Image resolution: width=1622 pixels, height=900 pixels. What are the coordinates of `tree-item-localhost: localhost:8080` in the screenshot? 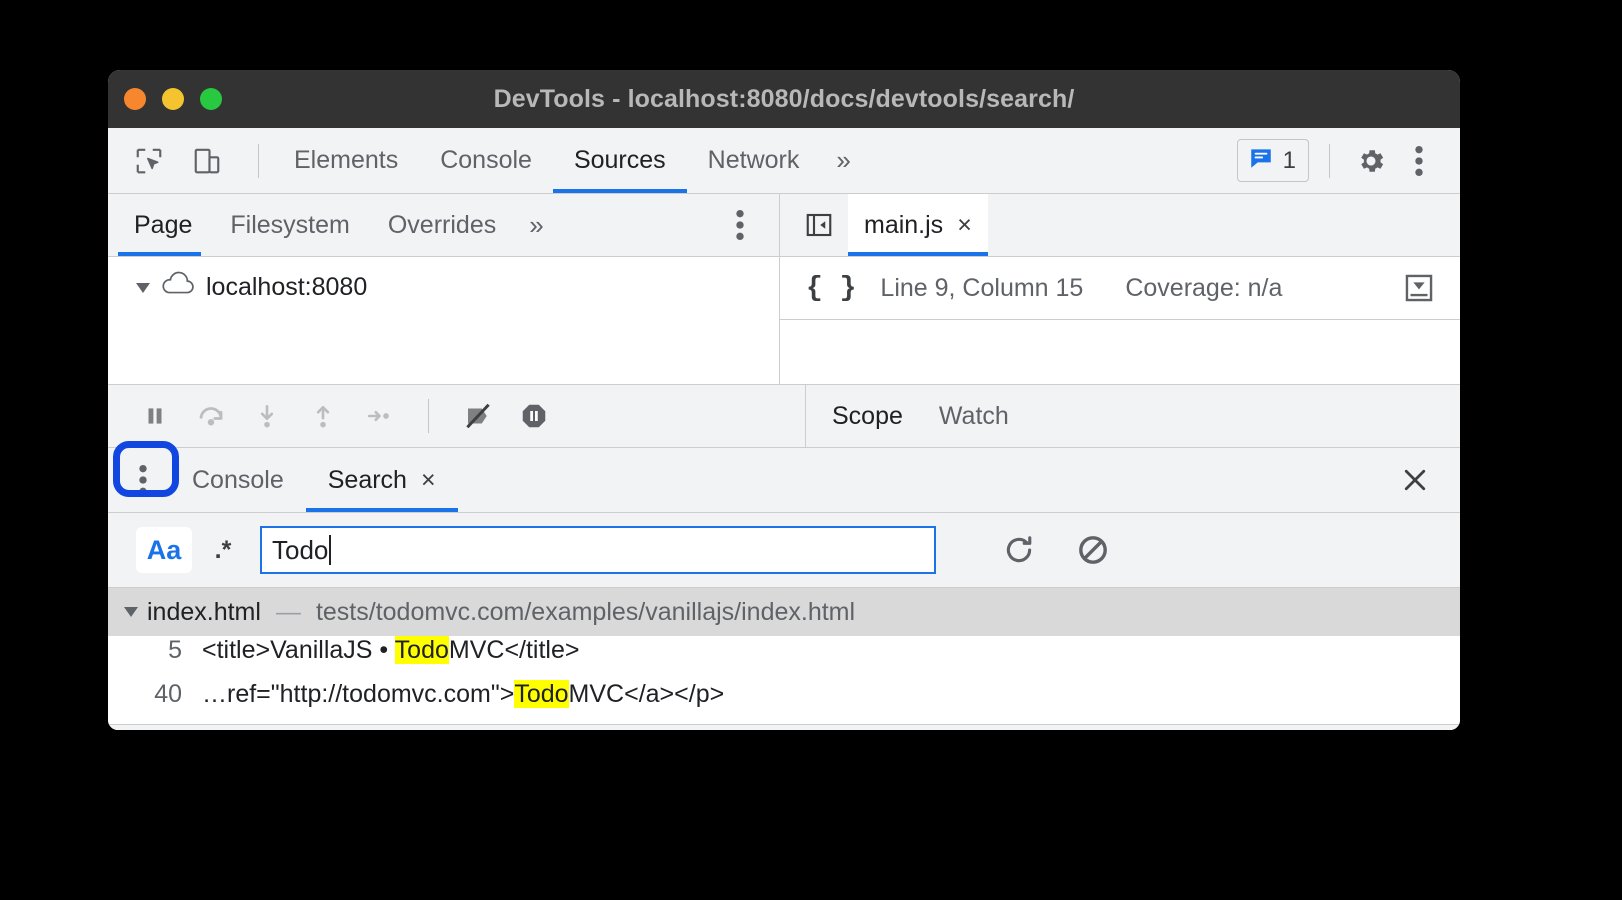 It's located at (443, 280).